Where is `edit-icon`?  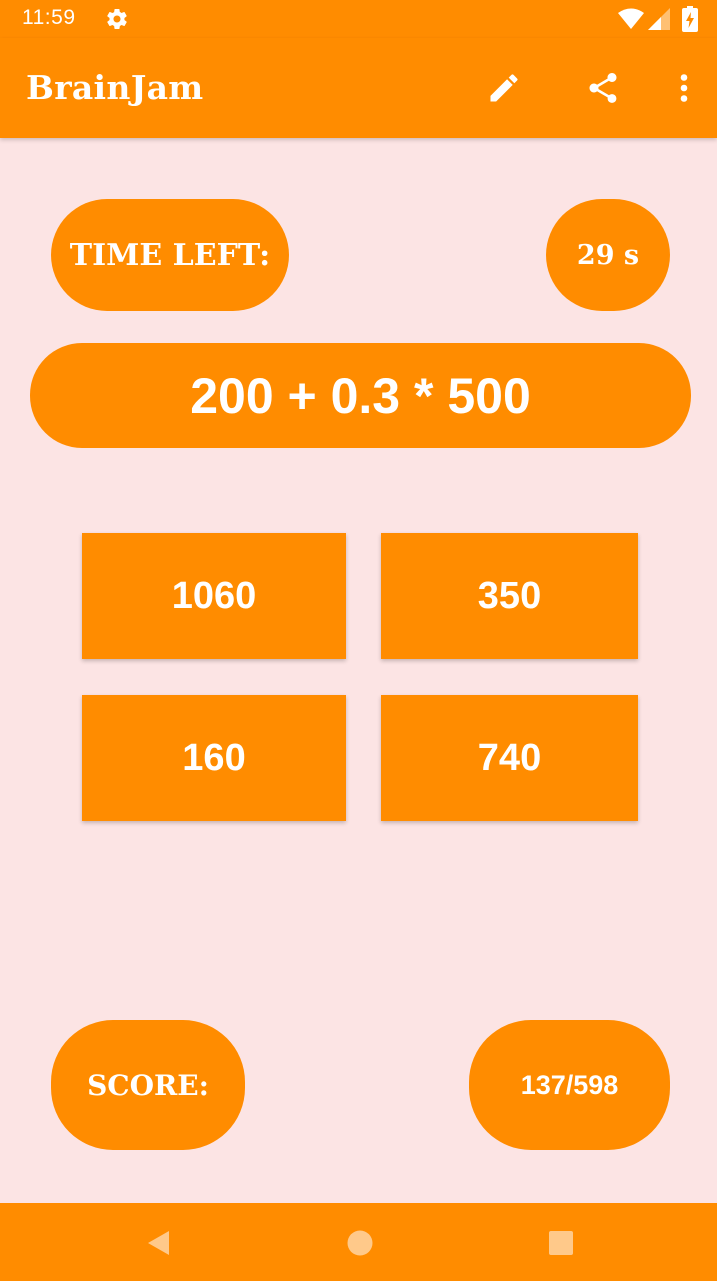 edit-icon is located at coordinates (504, 88).